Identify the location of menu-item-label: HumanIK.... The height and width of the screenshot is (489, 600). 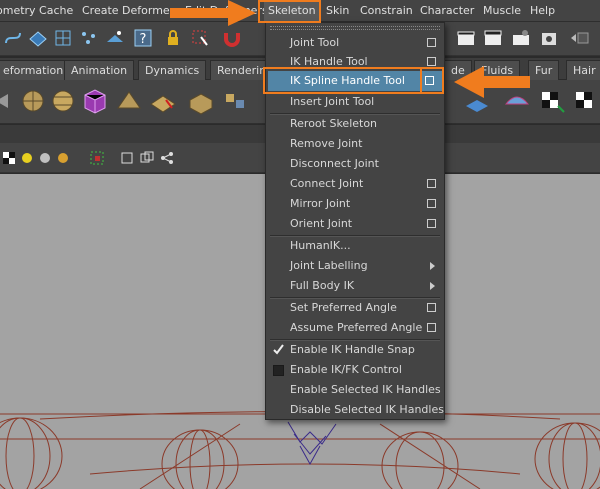
(320, 245).